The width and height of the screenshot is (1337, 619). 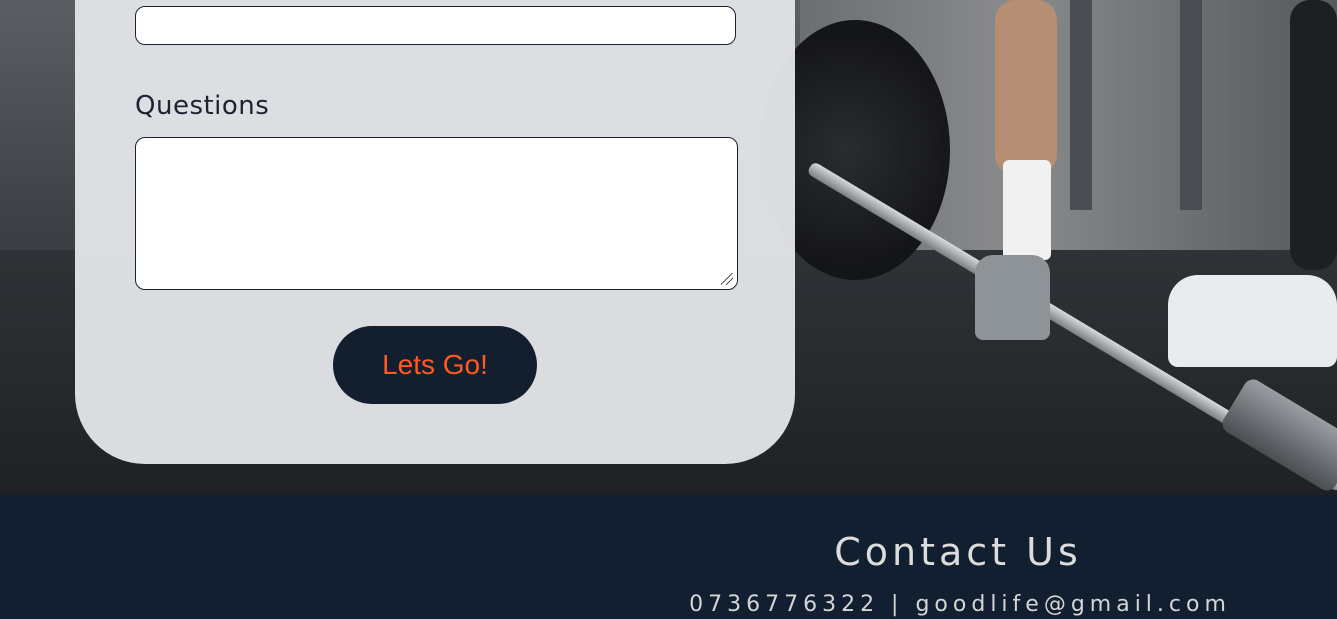 I want to click on questions-textarea, so click(x=436, y=213).